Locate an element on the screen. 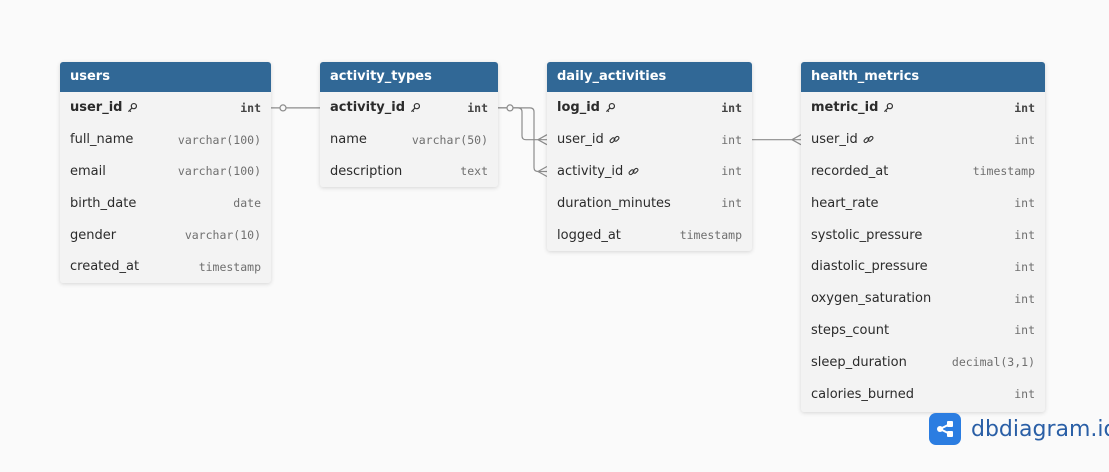 The width and height of the screenshot is (1109, 472). field-name-text: sleep_duration is located at coordinates (859, 362).